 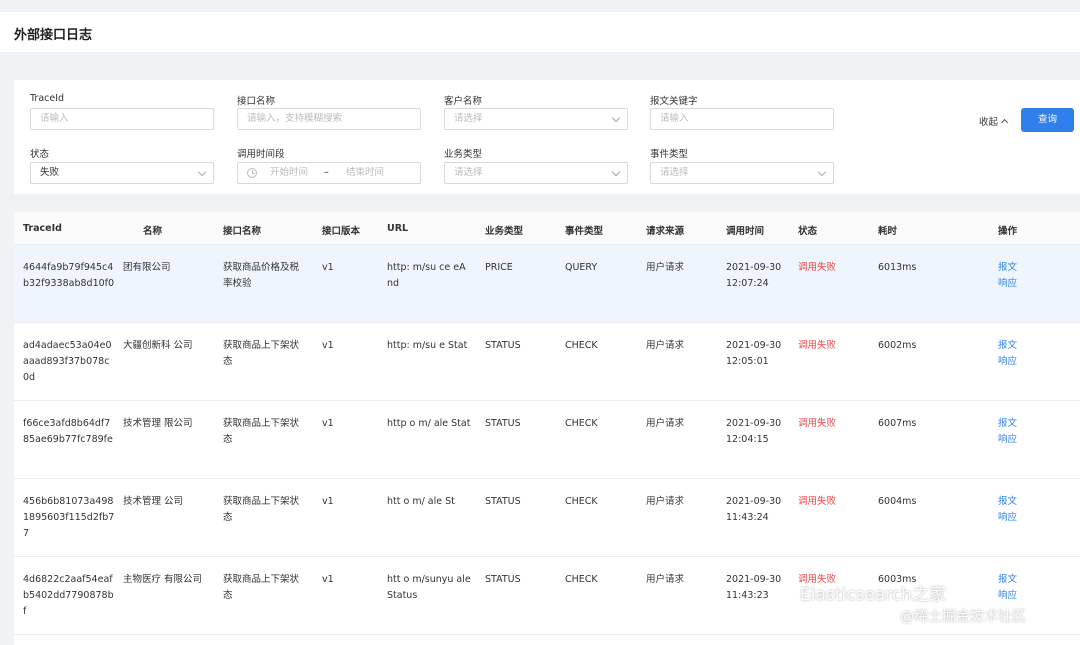 What do you see at coordinates (463, 101) in the screenshot?
I see `customer-label: 客户名称` at bounding box center [463, 101].